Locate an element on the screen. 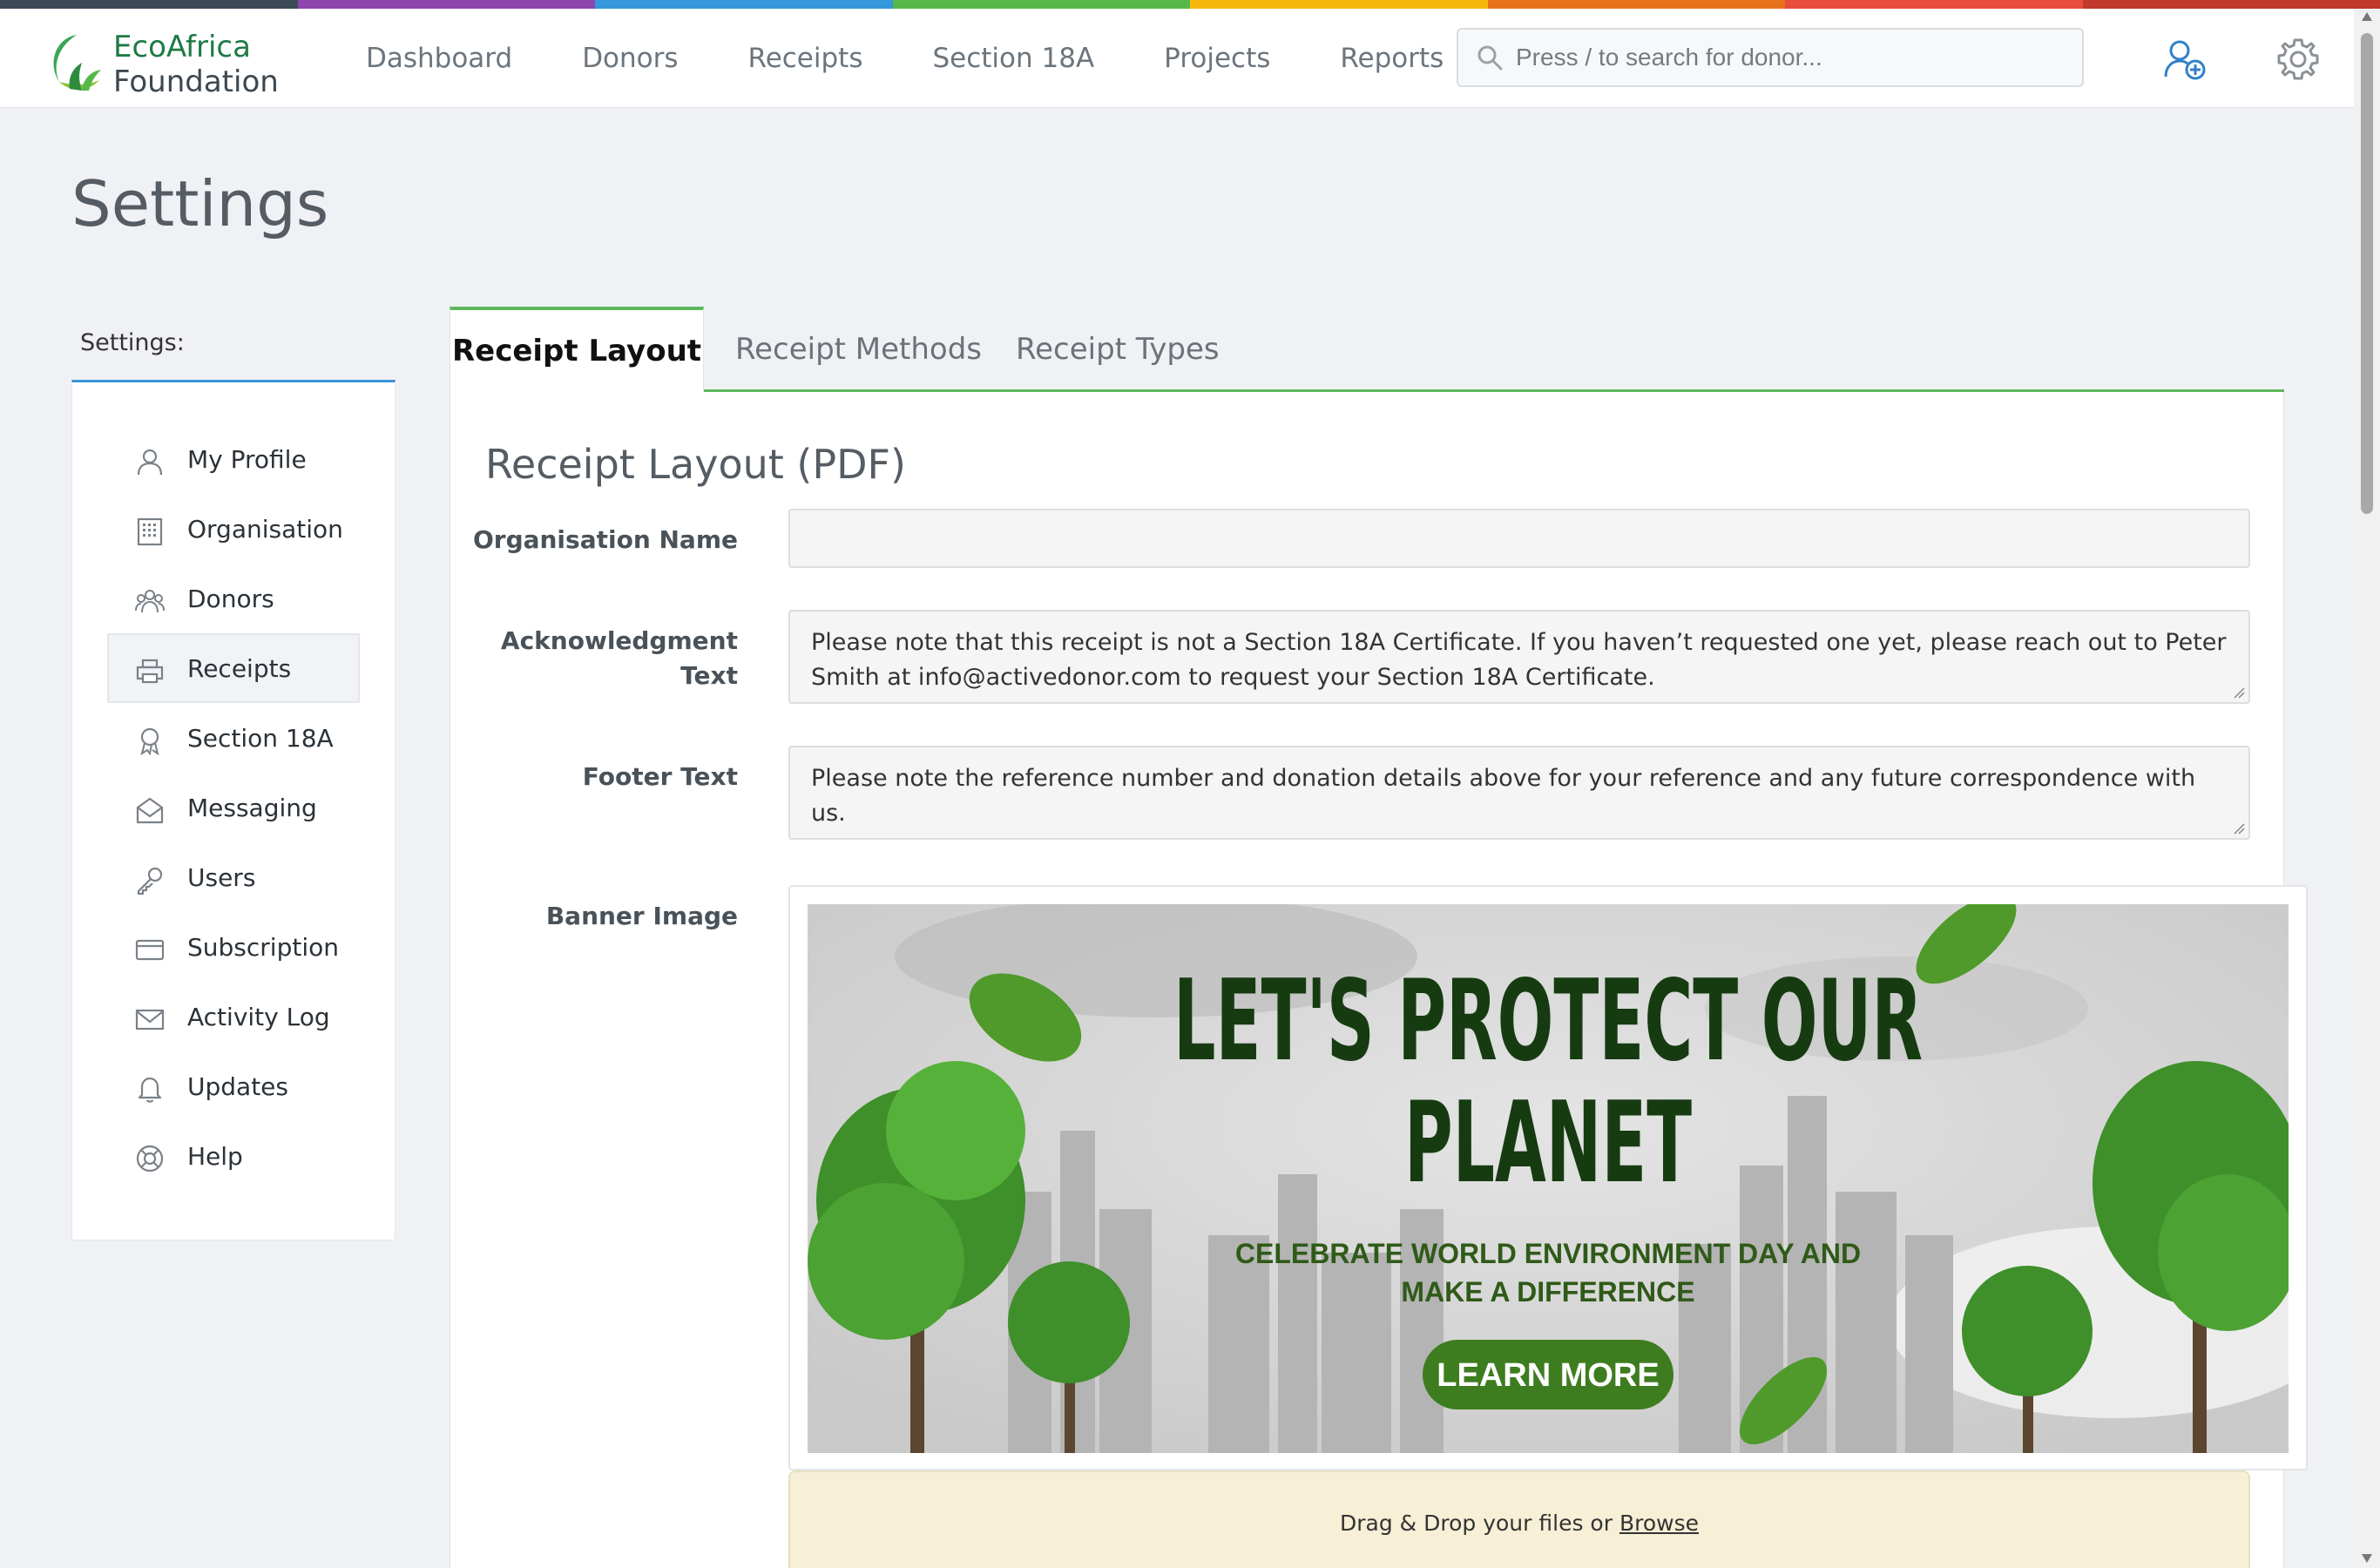 This screenshot has height=1568, width=2380. nav-receipts: Receipts is located at coordinates (805, 58).